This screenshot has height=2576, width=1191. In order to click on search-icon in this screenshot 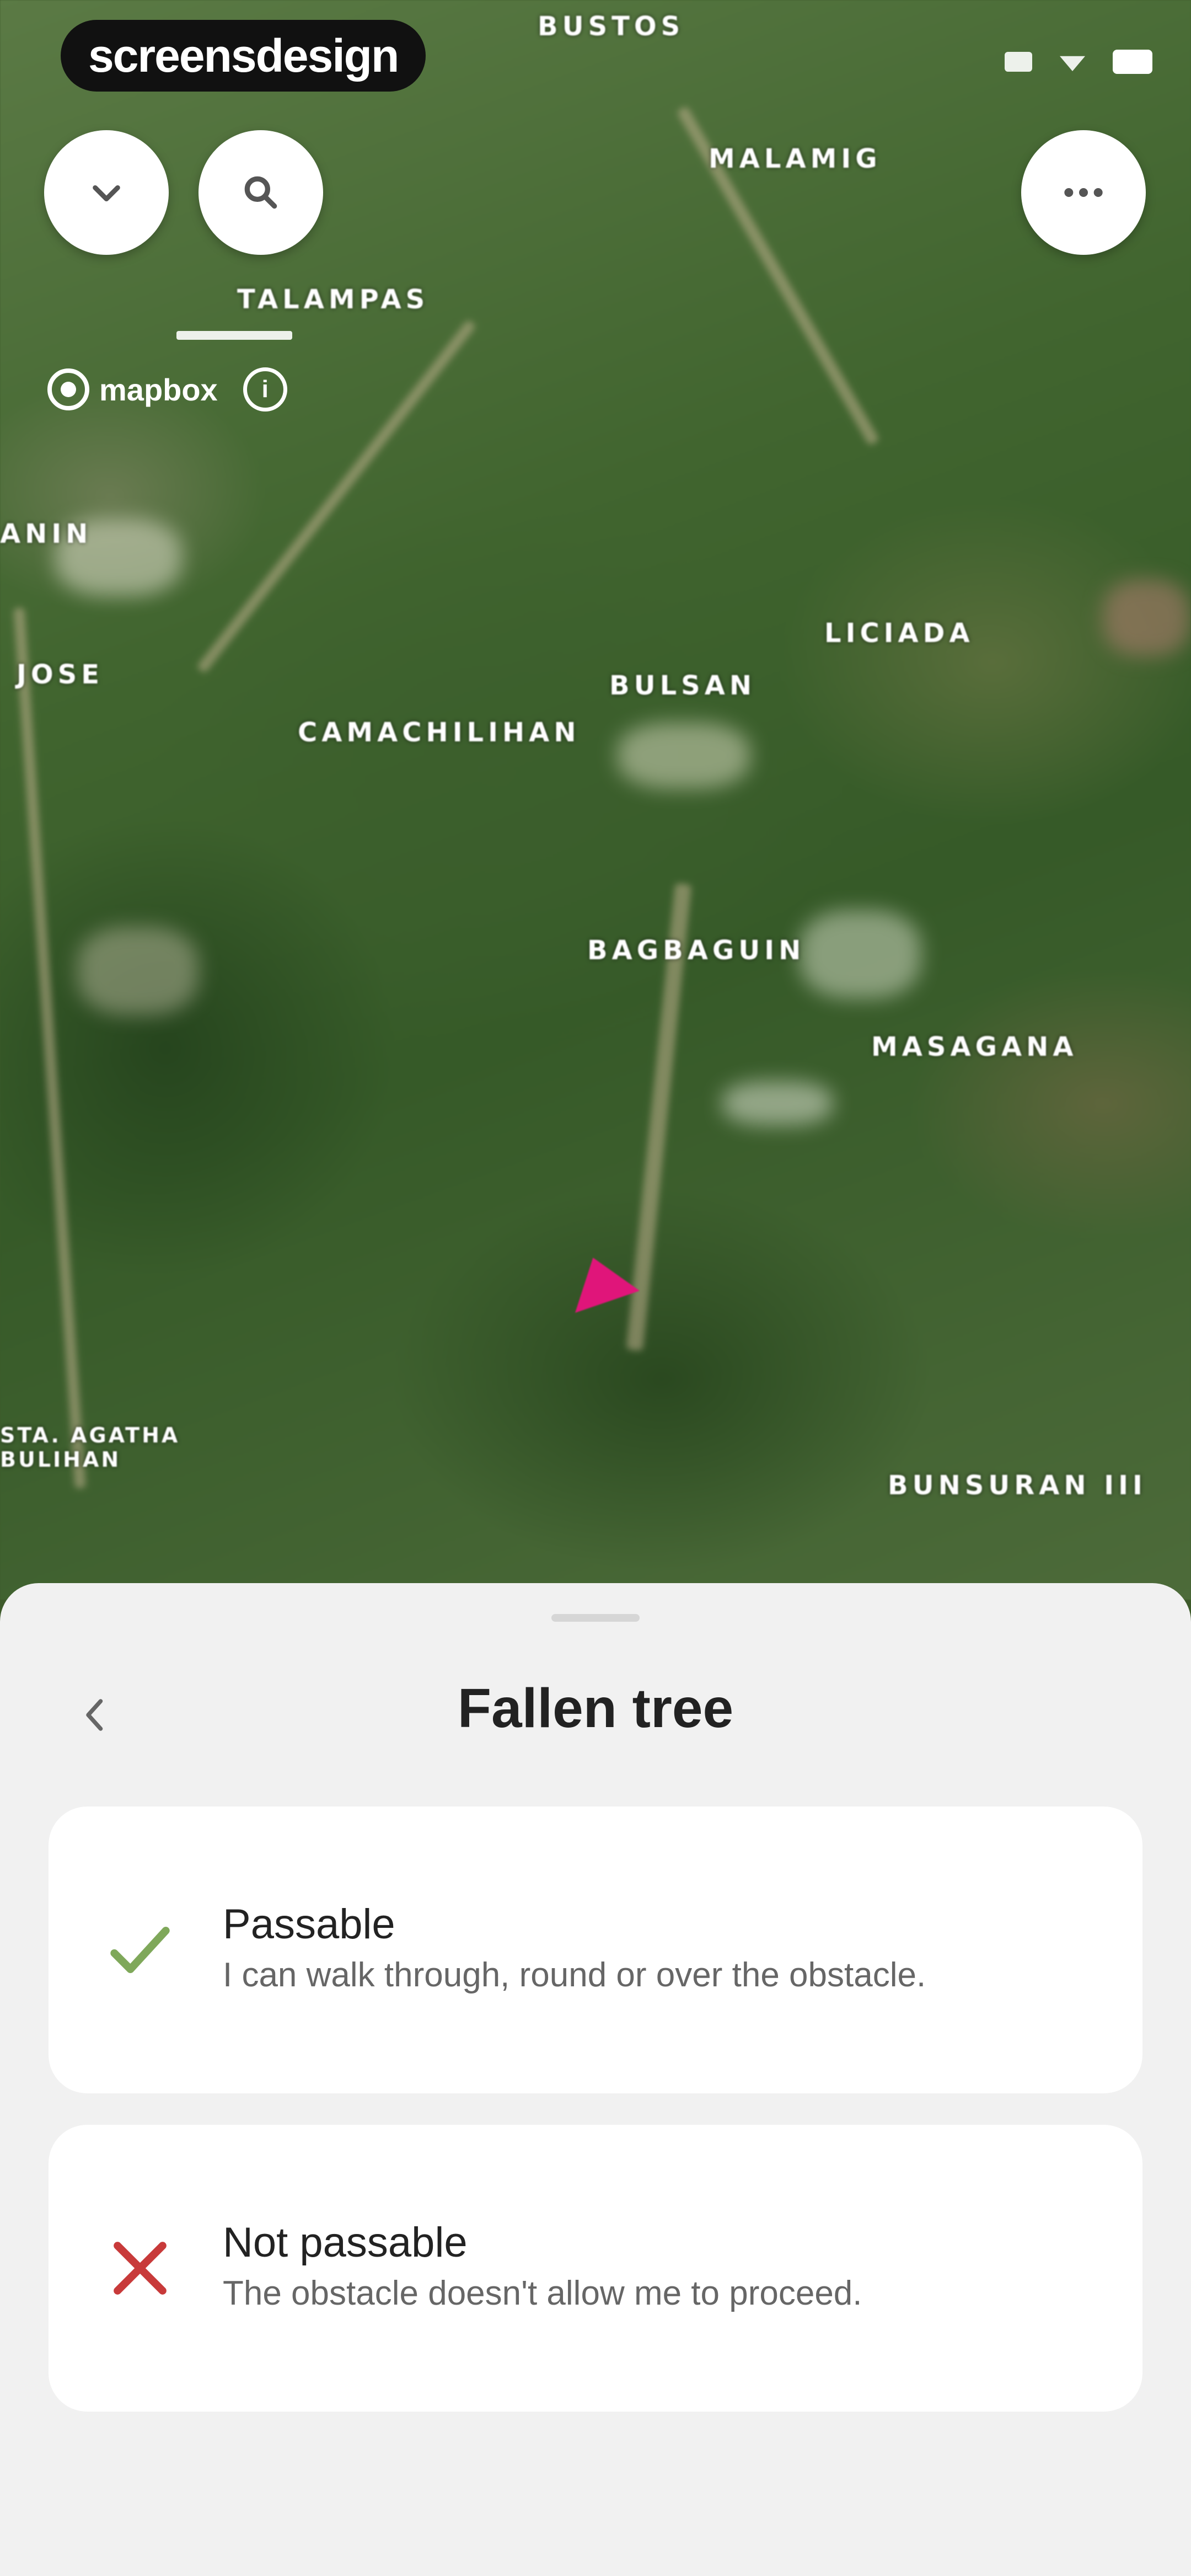, I will do `click(260, 192)`.